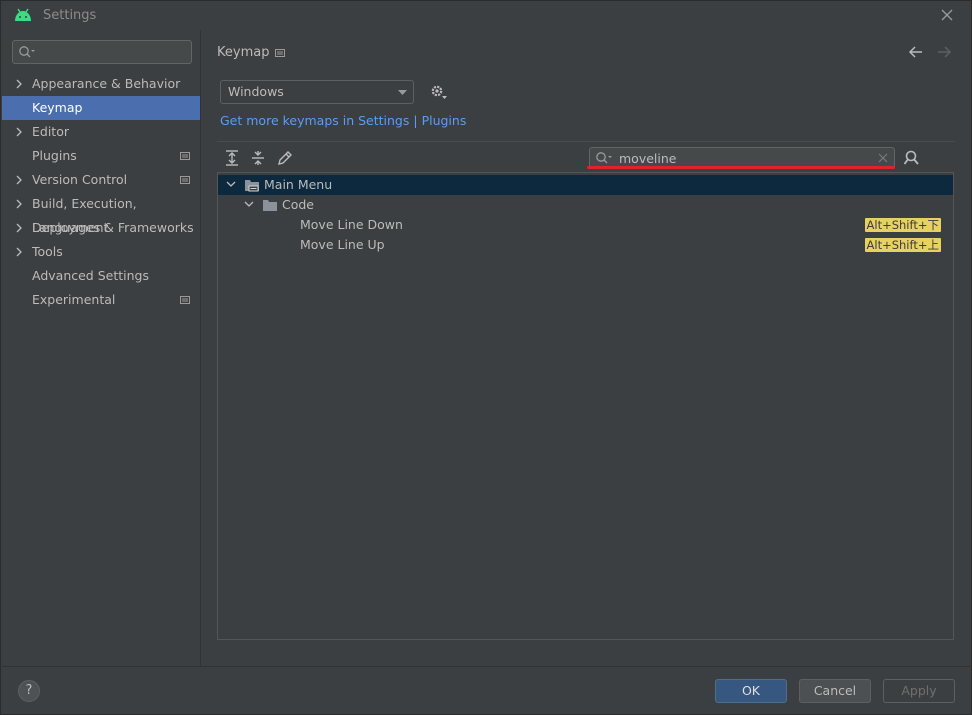 This screenshot has width=972, height=715. Describe the element at coordinates (57, 107) in the screenshot. I see `sidebar-item-label: Keymap` at that location.